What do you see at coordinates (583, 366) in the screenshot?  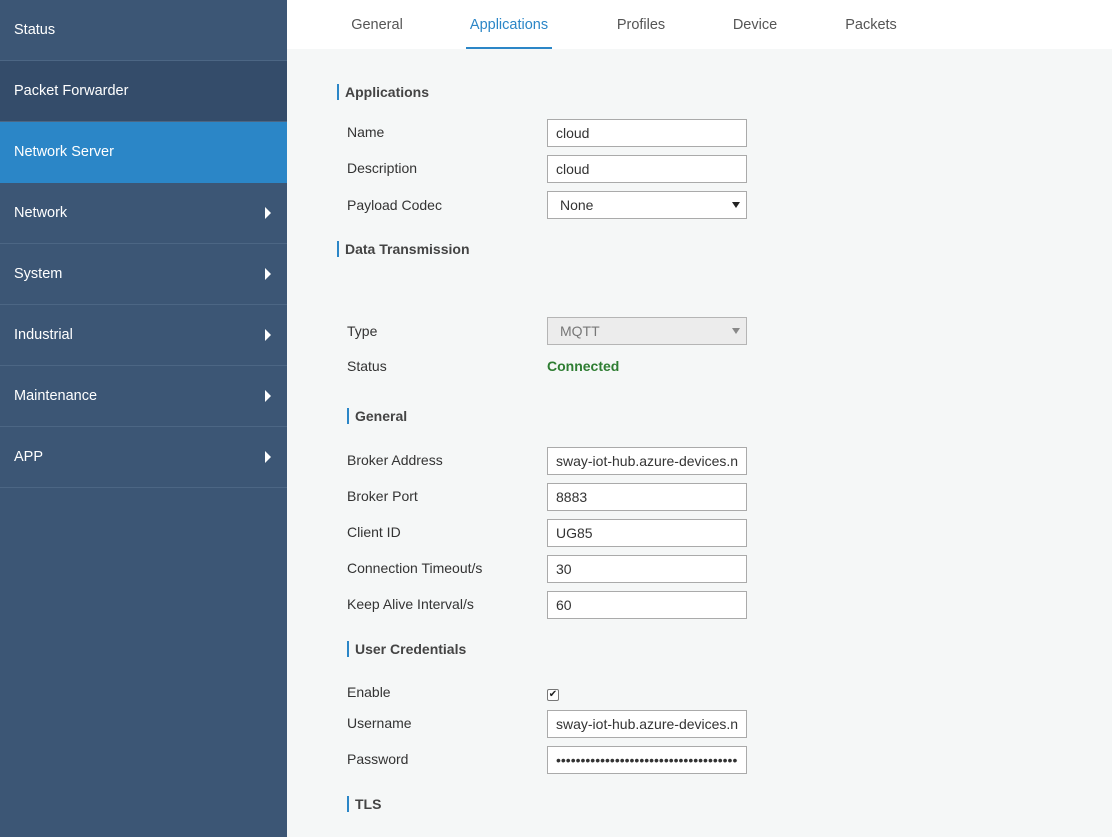 I see `connection-status-value: Connected` at bounding box center [583, 366].